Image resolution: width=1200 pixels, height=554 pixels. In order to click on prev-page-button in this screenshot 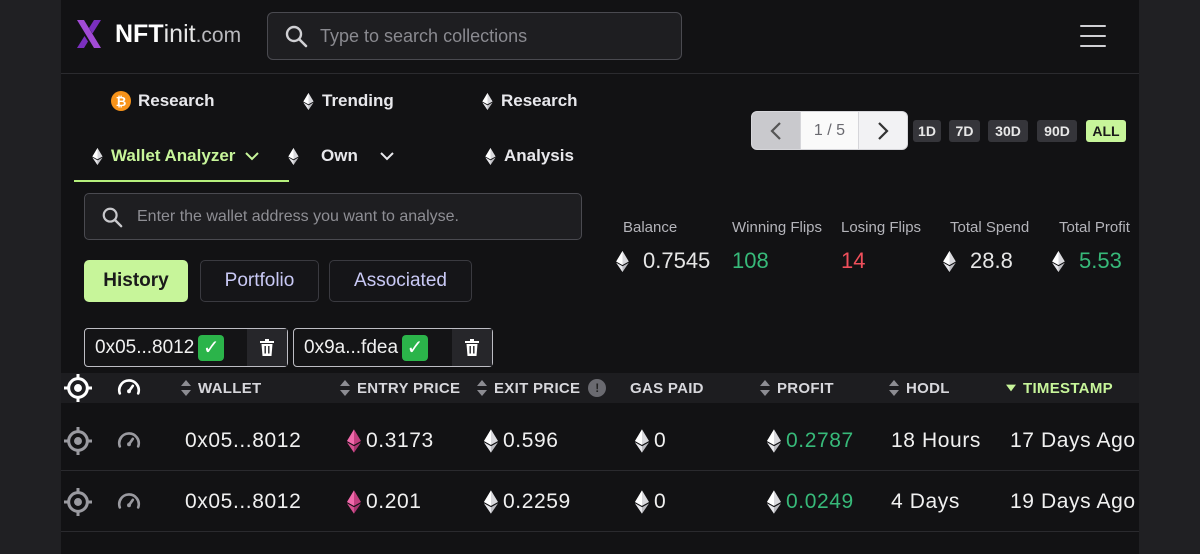, I will do `click(776, 130)`.